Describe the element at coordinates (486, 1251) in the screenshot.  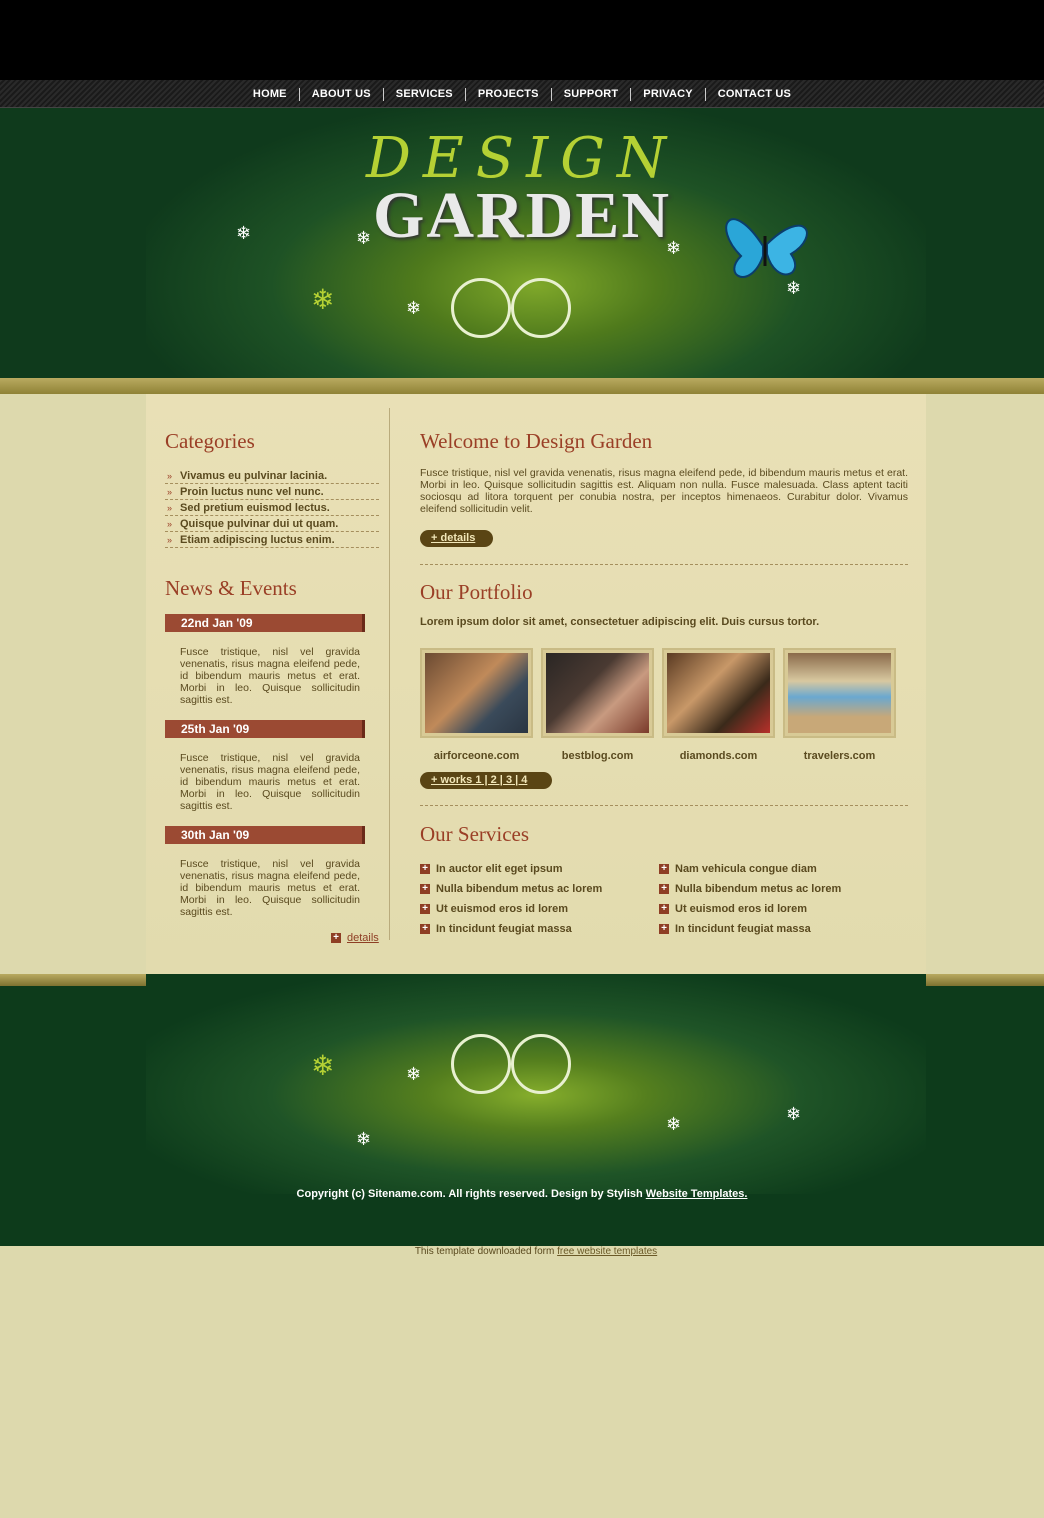
I see `download-notice-prefix: This template downloaded form` at that location.